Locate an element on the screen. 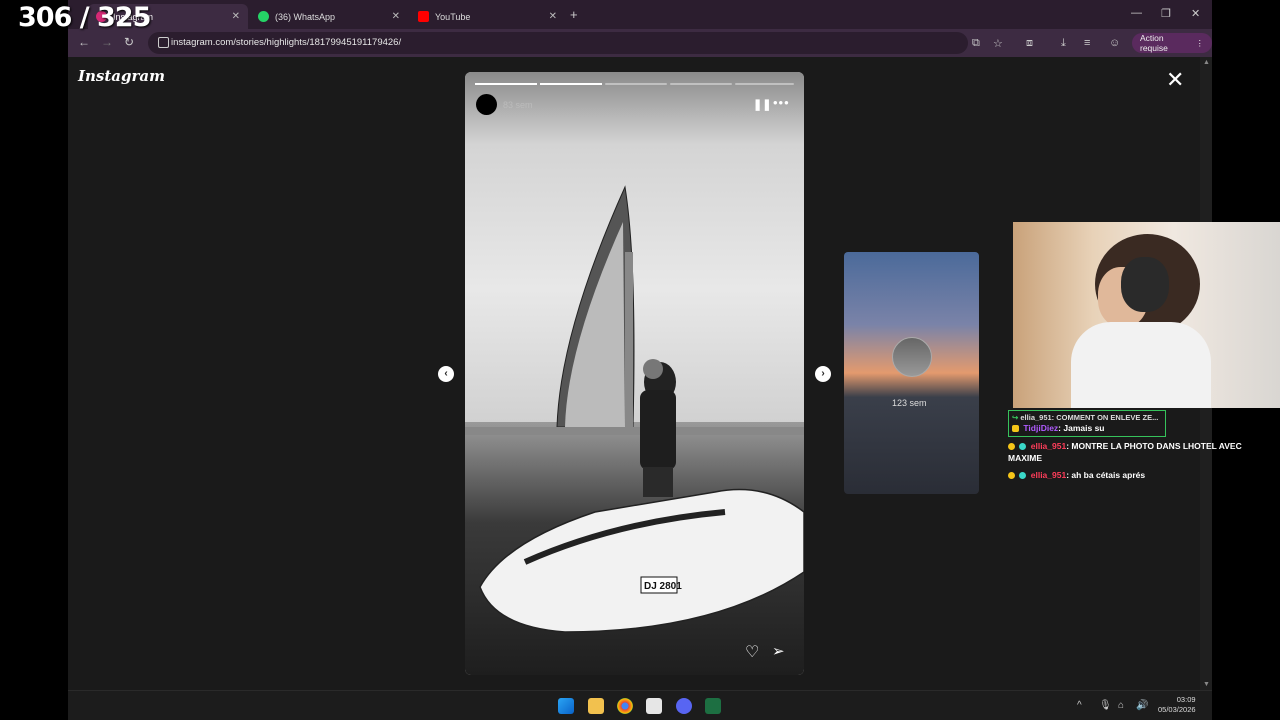  chat-username: TidjiDiez is located at coordinates (1041, 428).